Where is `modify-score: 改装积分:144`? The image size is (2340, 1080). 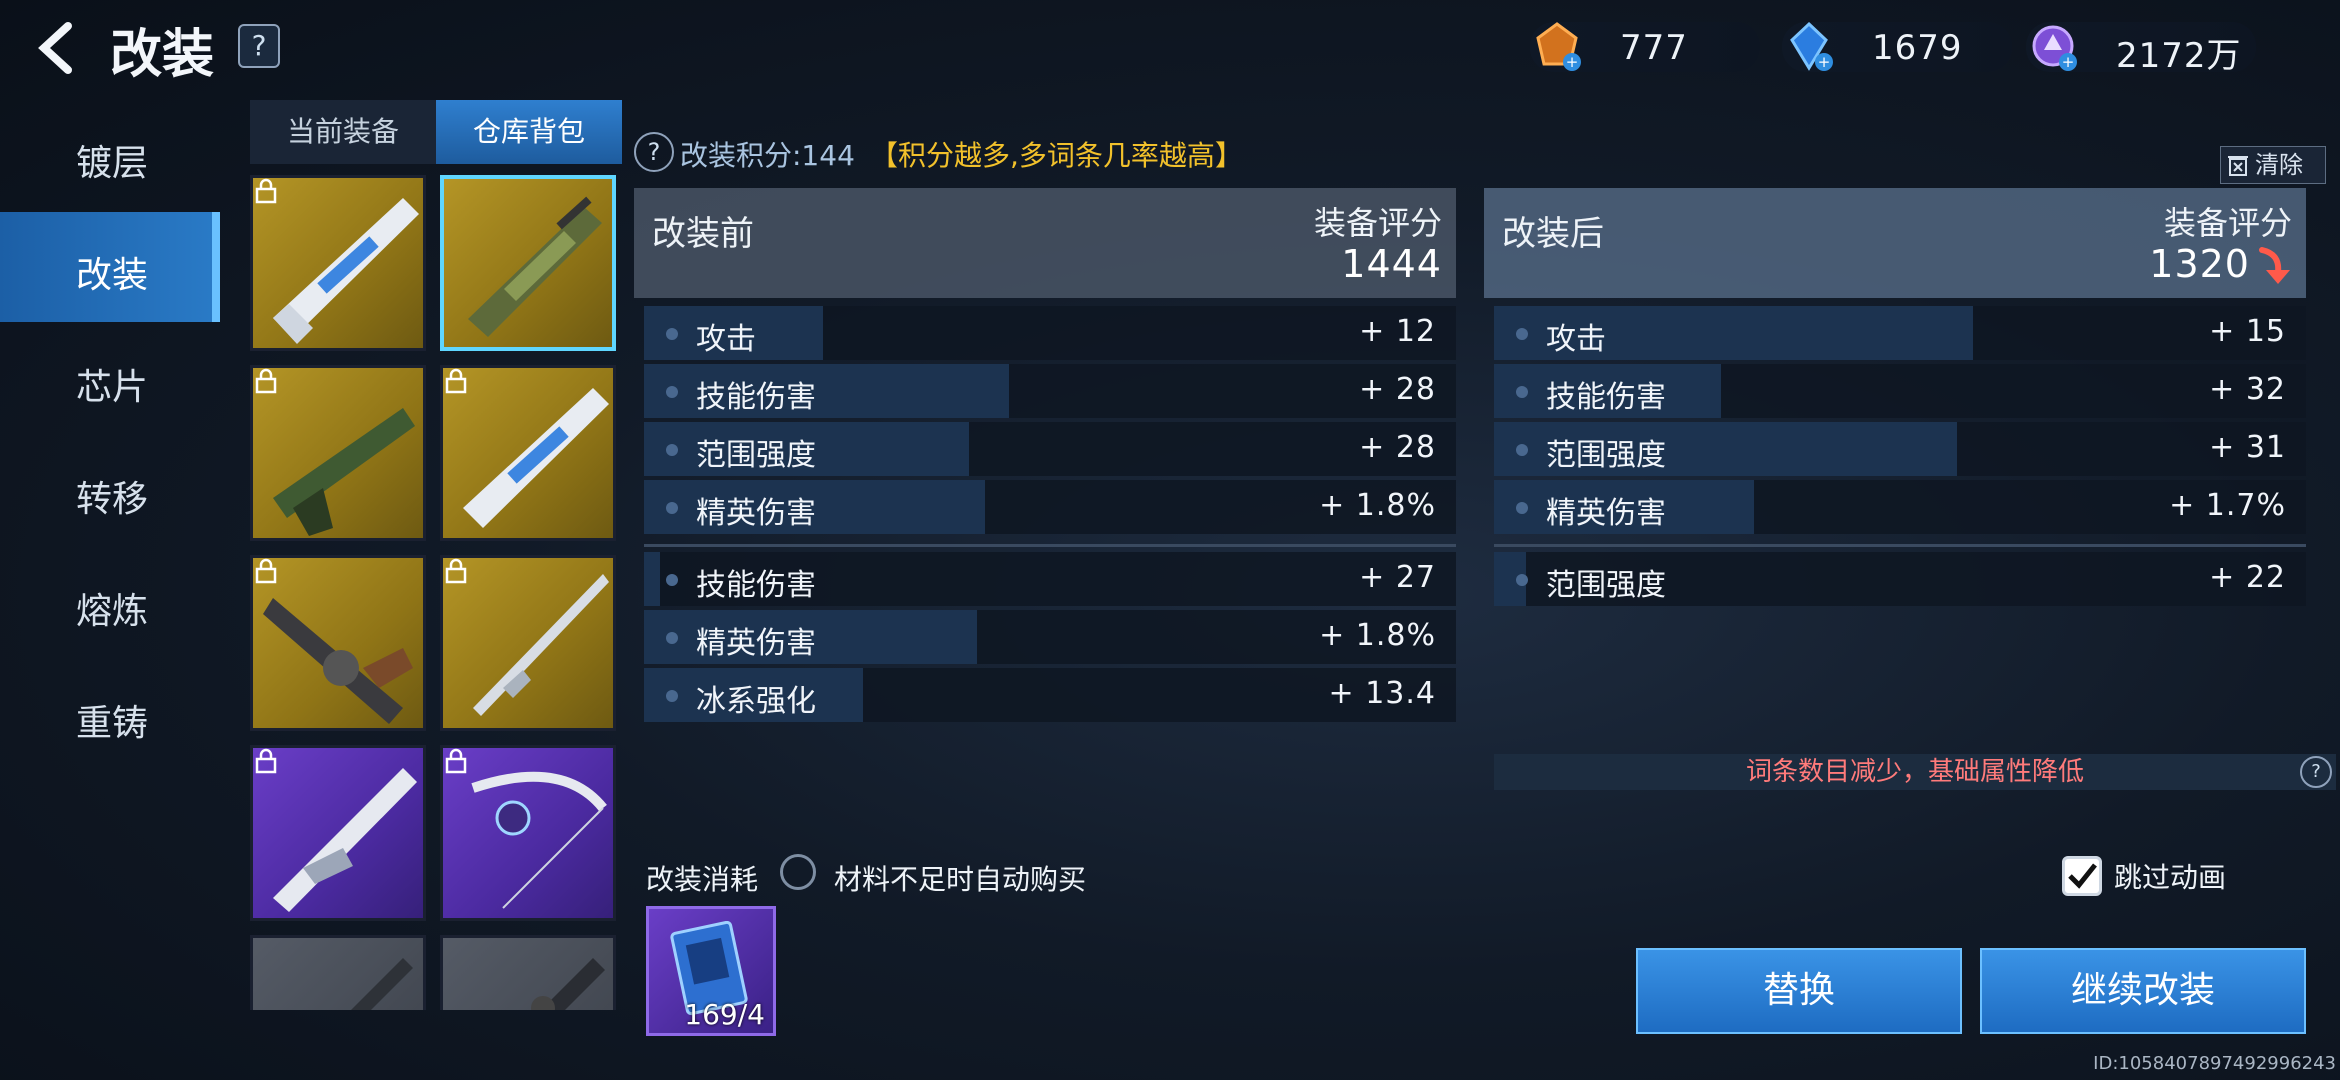
modify-score: 改装积分:144 is located at coordinates (767, 155).